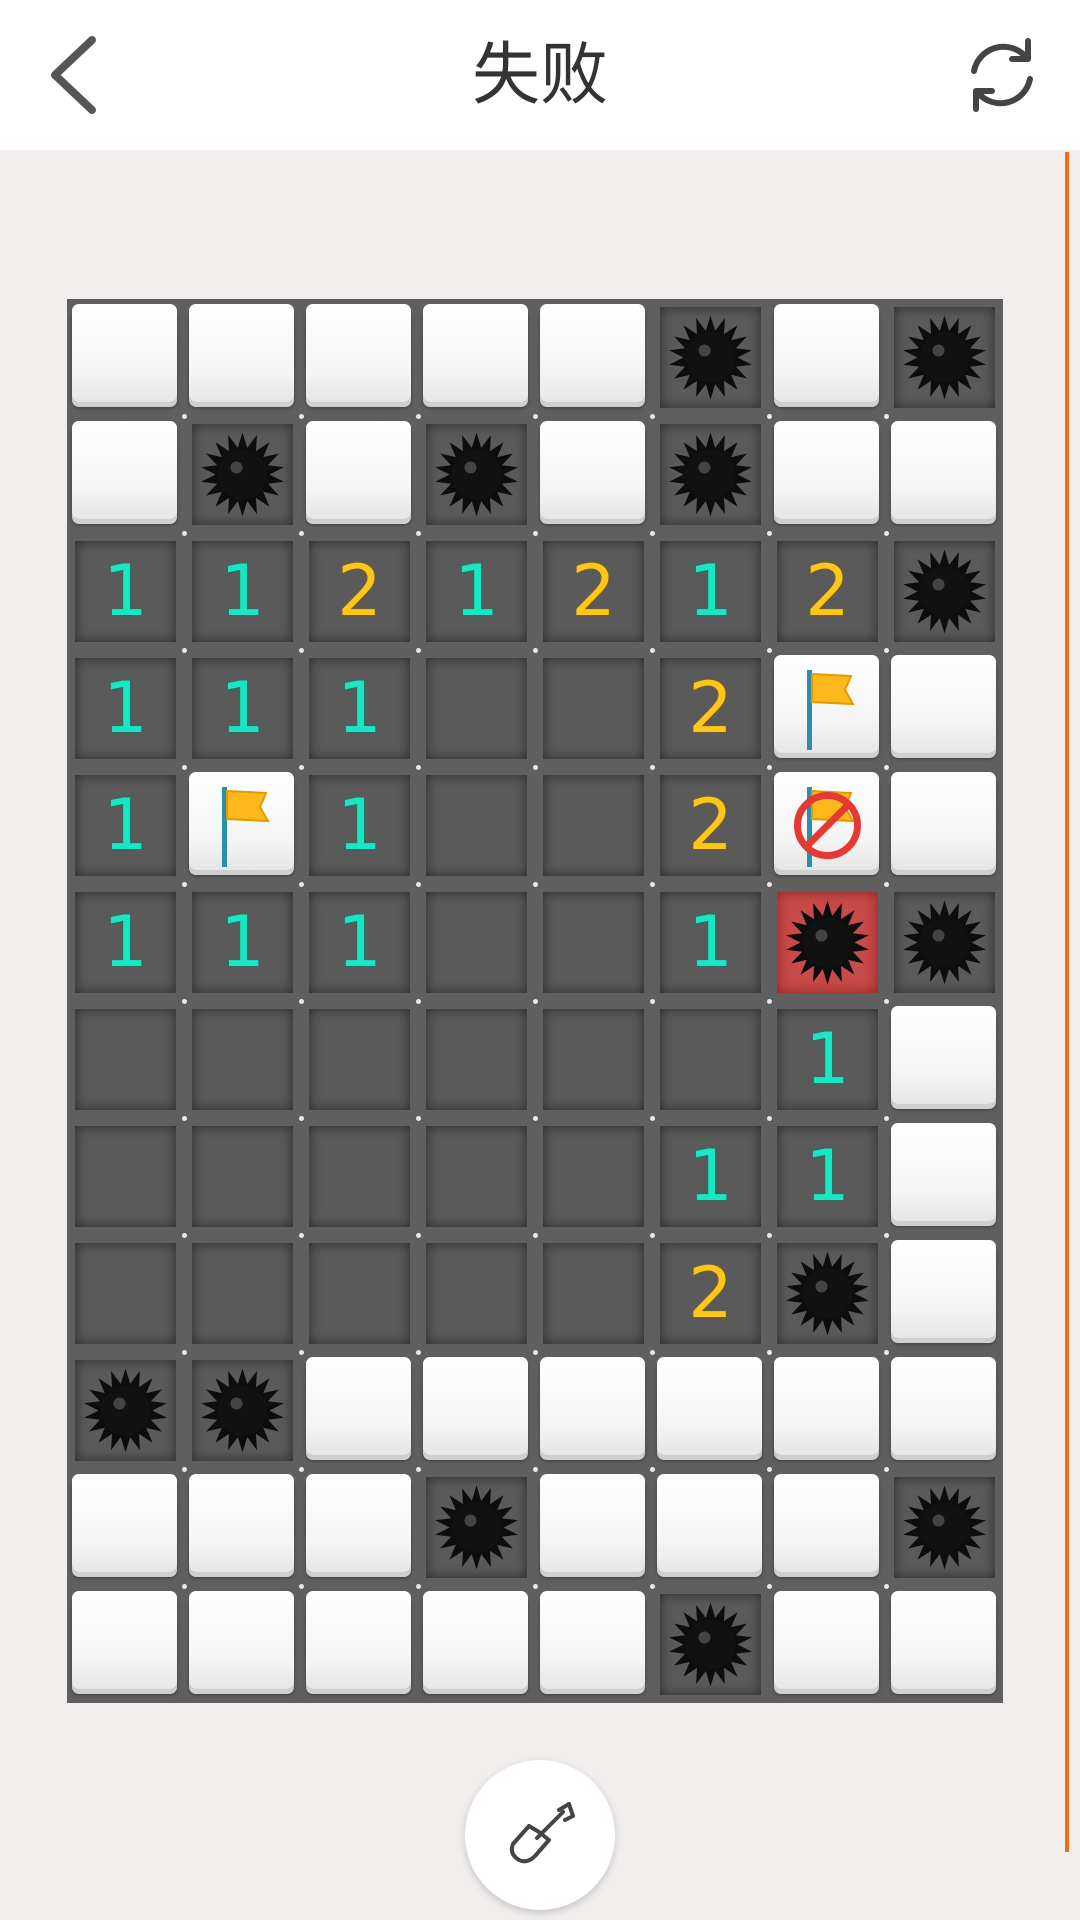  Describe the element at coordinates (710, 1527) in the screenshot. I see `cell-r10-c5` at that location.